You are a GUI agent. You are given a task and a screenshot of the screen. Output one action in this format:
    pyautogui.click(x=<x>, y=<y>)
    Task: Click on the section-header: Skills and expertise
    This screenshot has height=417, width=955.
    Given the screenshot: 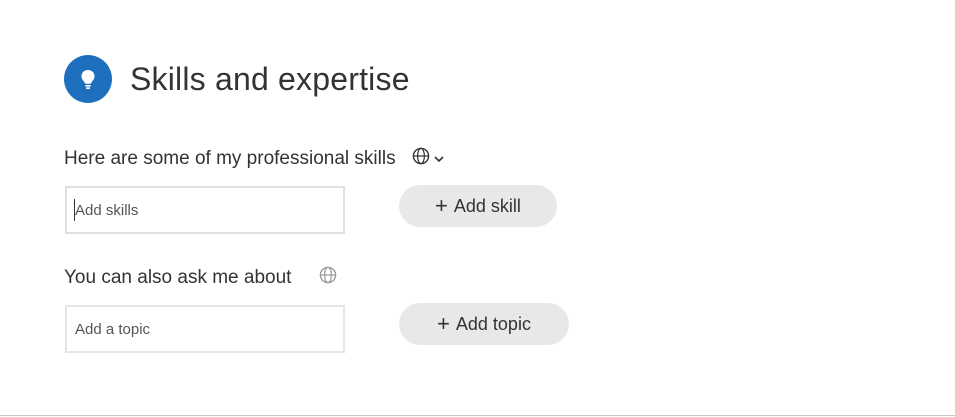 What is the action you would take?
    pyautogui.click(x=237, y=79)
    